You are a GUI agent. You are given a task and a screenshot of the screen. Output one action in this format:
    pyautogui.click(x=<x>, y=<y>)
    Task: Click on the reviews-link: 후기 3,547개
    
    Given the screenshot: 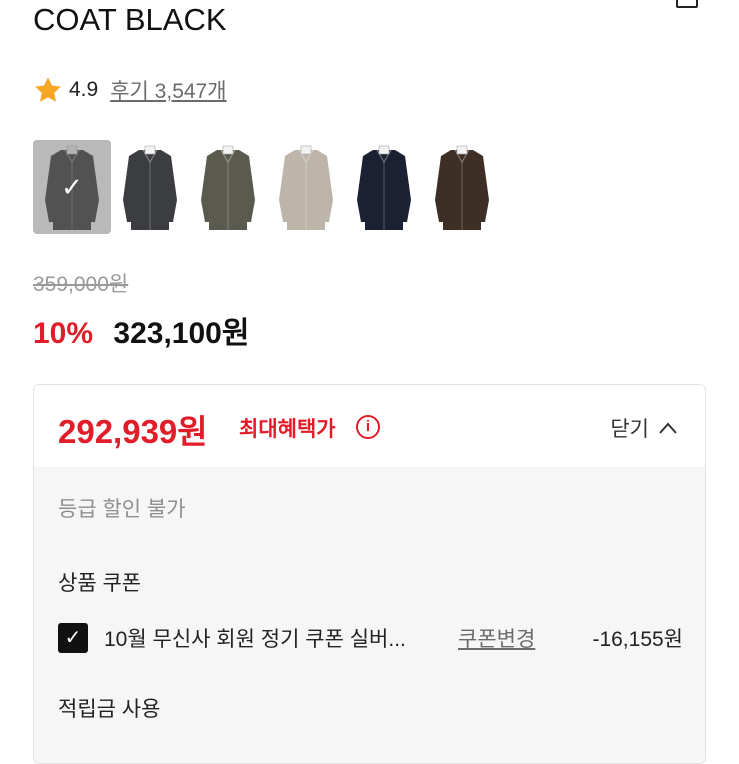 What is the action you would take?
    pyautogui.click(x=168, y=90)
    